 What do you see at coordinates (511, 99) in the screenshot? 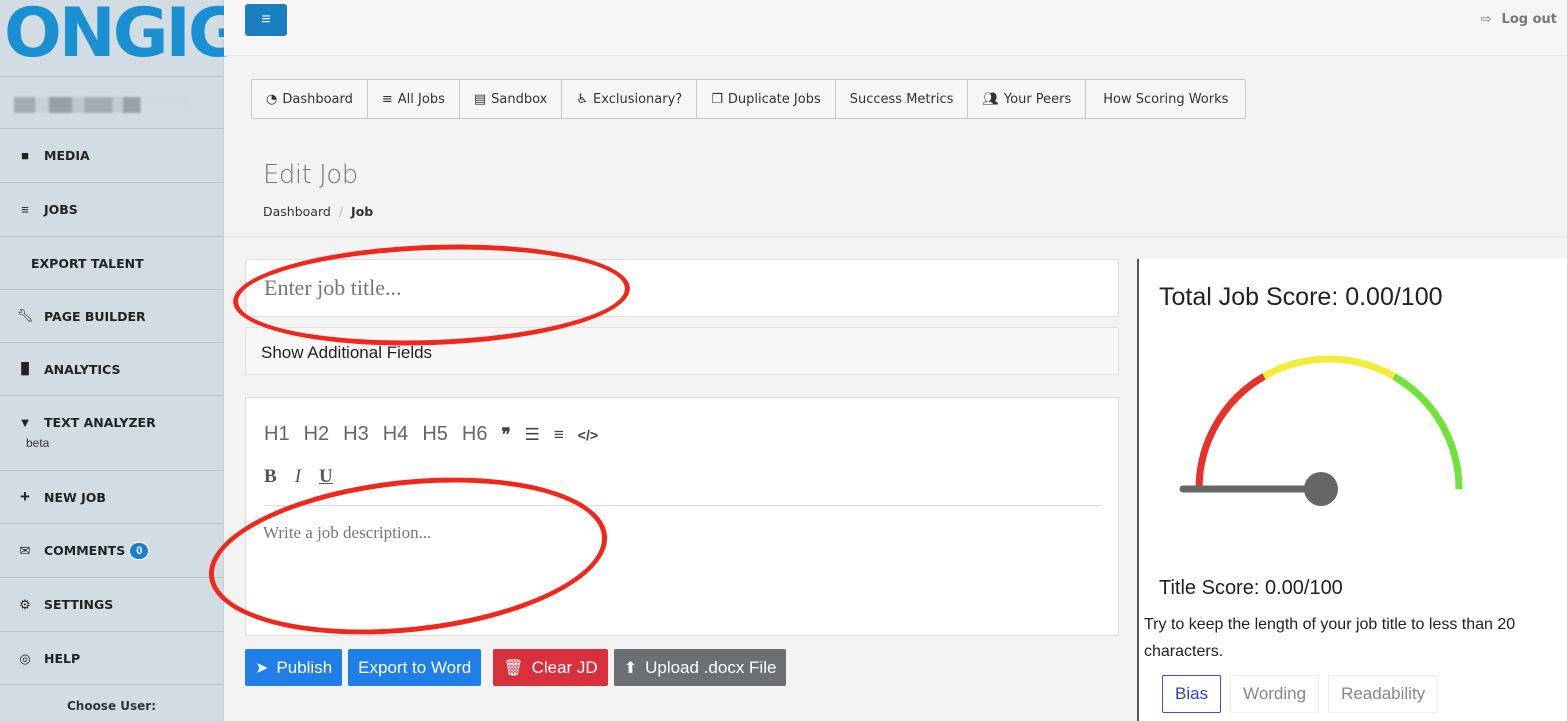
I see `tab-sandbox: ▤ Sandbox` at bounding box center [511, 99].